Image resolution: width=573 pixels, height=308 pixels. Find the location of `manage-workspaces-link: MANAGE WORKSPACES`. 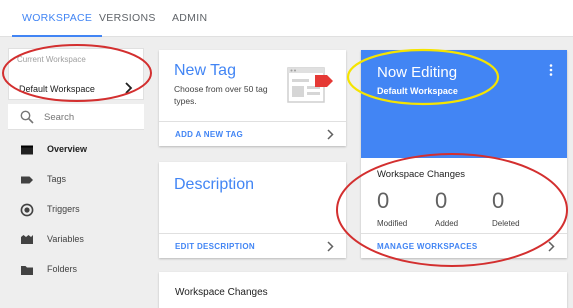

manage-workspaces-link: MANAGE WORKSPACES is located at coordinates (464, 245).